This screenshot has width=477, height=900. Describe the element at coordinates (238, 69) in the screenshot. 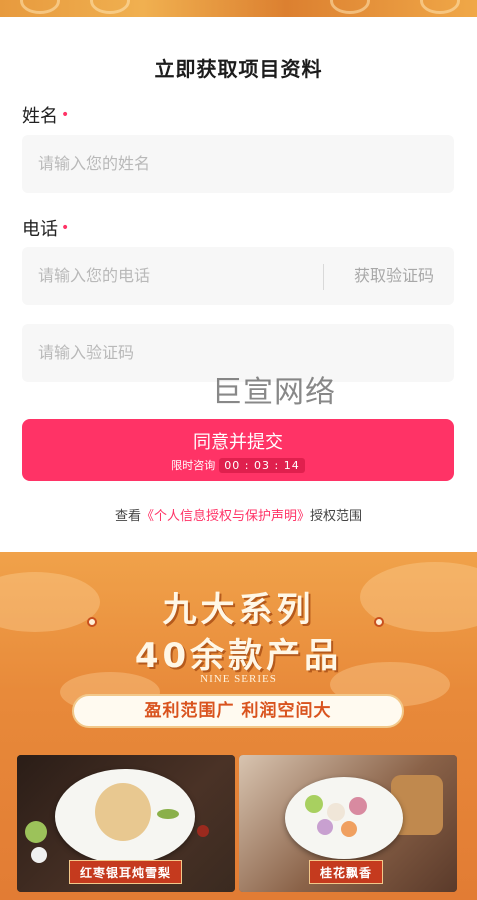

I see `form-title: 立即获取项目资料` at that location.